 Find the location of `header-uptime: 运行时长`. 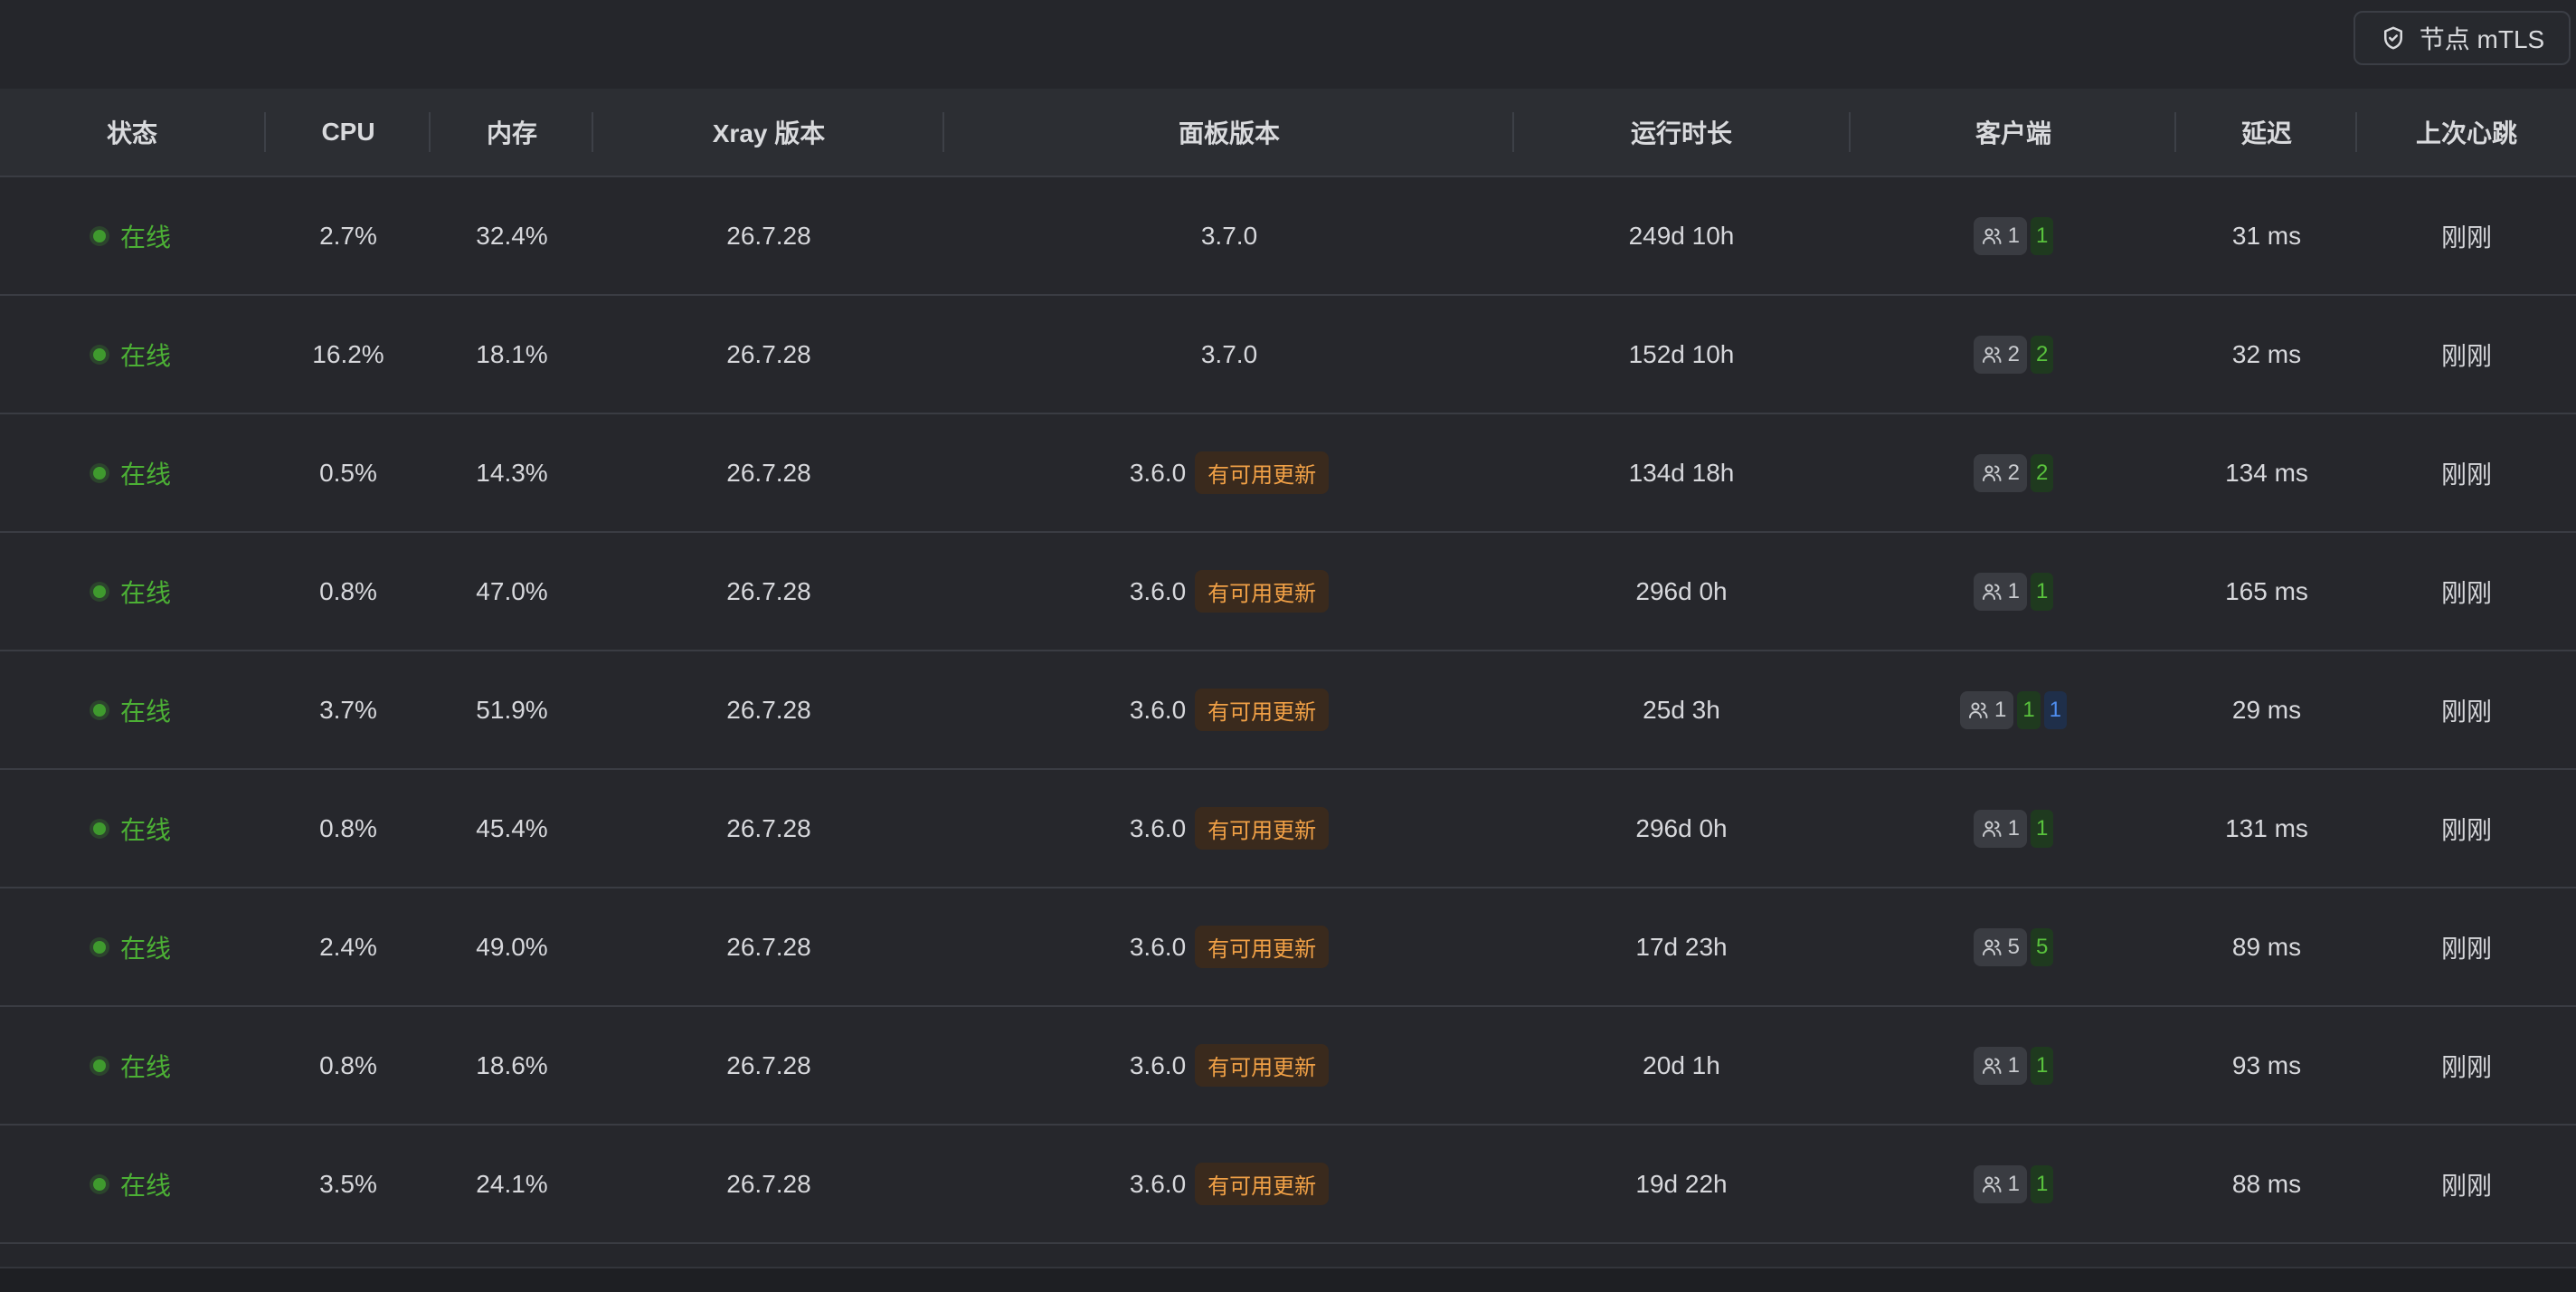

header-uptime: 运行时长 is located at coordinates (1681, 133).